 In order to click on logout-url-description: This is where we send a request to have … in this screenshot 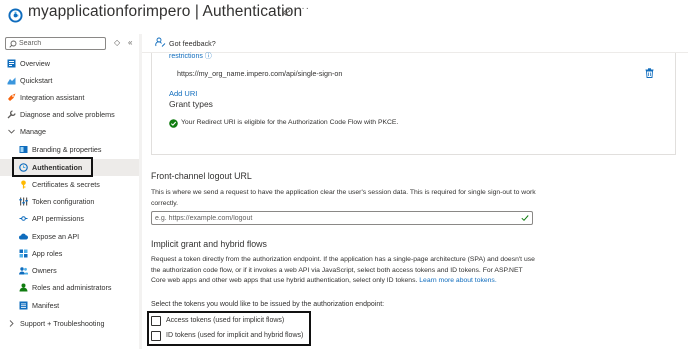, I will do `click(343, 198)`.